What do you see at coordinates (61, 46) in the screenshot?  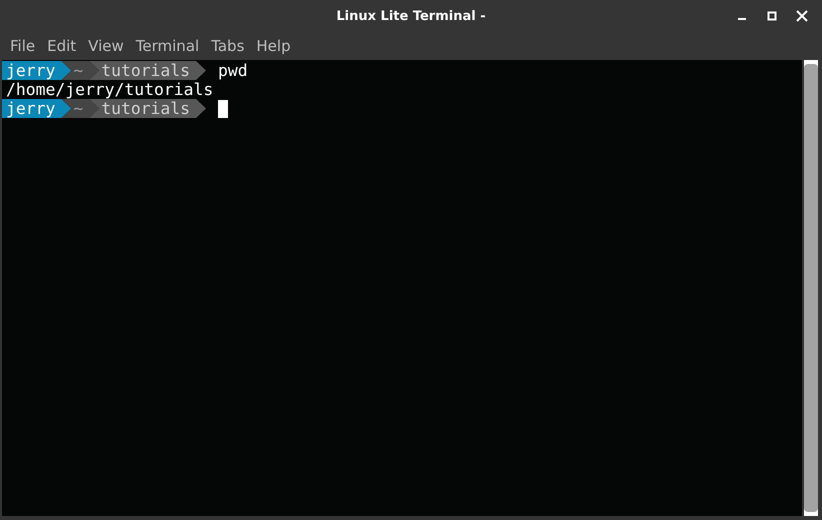 I see `menu-item: Edit` at bounding box center [61, 46].